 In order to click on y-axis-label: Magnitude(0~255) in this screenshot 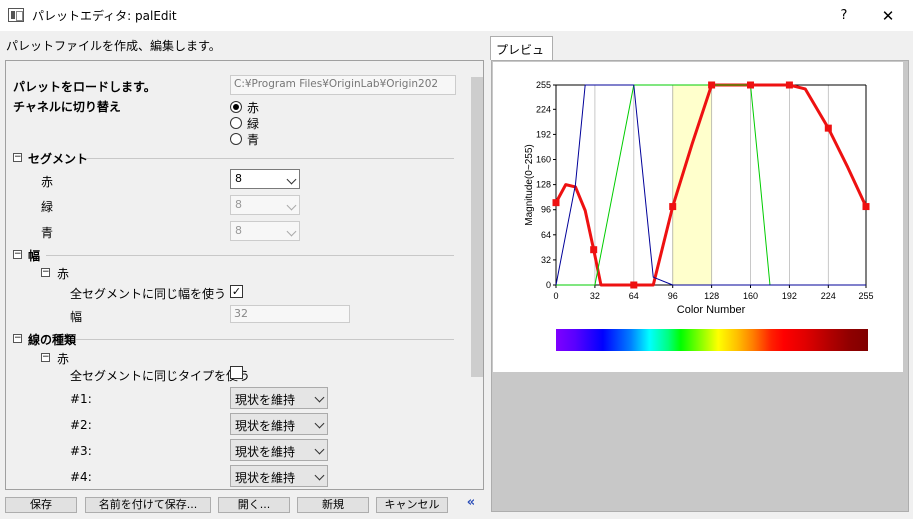, I will do `click(529, 184)`.